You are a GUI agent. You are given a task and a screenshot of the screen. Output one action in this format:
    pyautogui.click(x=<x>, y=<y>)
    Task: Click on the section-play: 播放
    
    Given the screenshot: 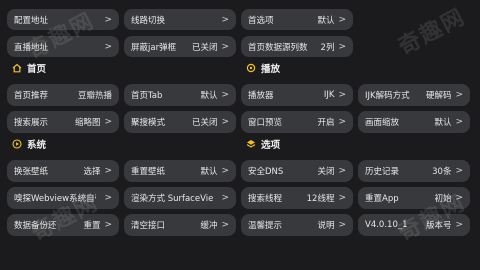 What is the action you would take?
    pyautogui.click(x=263, y=68)
    